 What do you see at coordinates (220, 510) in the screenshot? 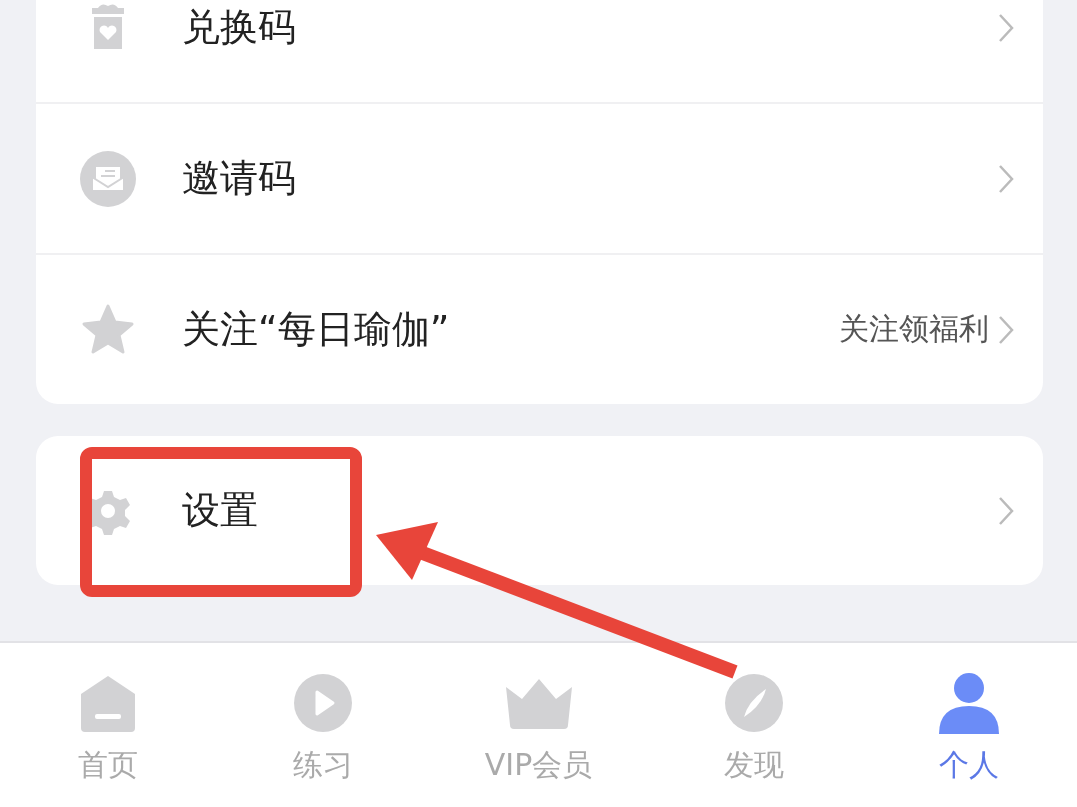
I see `menu-label: 设置` at bounding box center [220, 510].